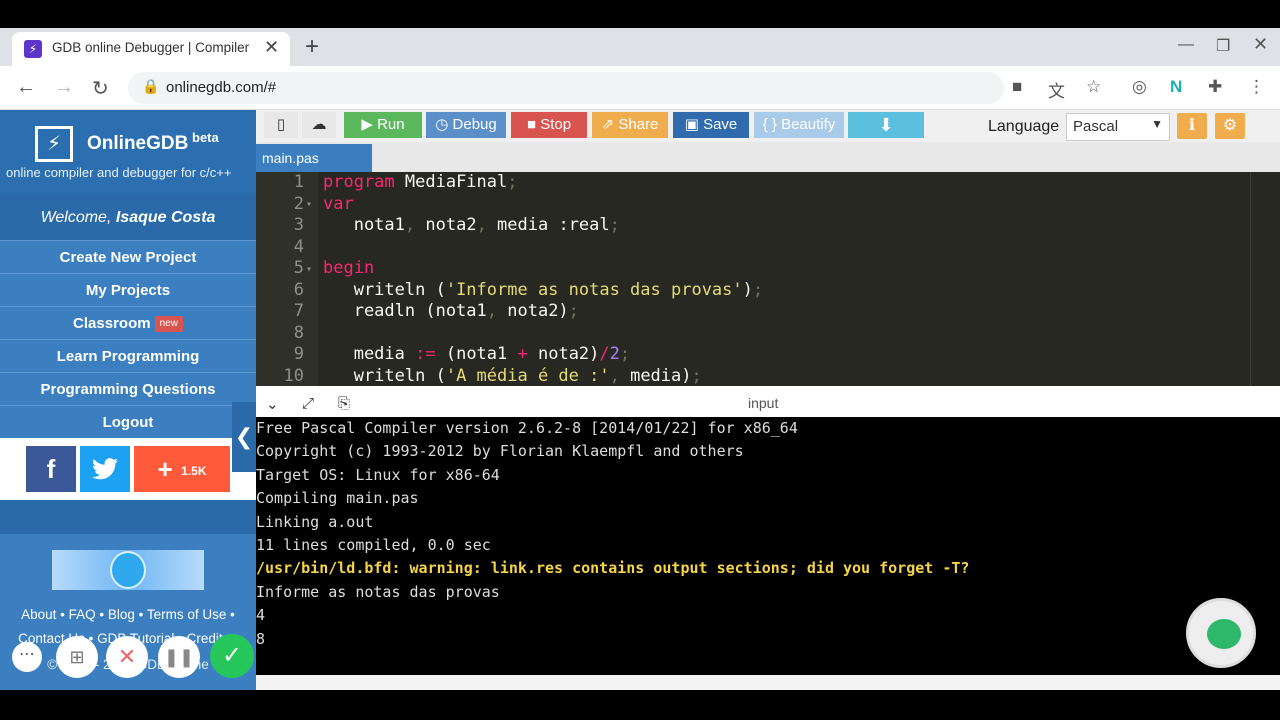 The width and height of the screenshot is (1280, 720). I want to click on chat-button, so click(1221, 633).